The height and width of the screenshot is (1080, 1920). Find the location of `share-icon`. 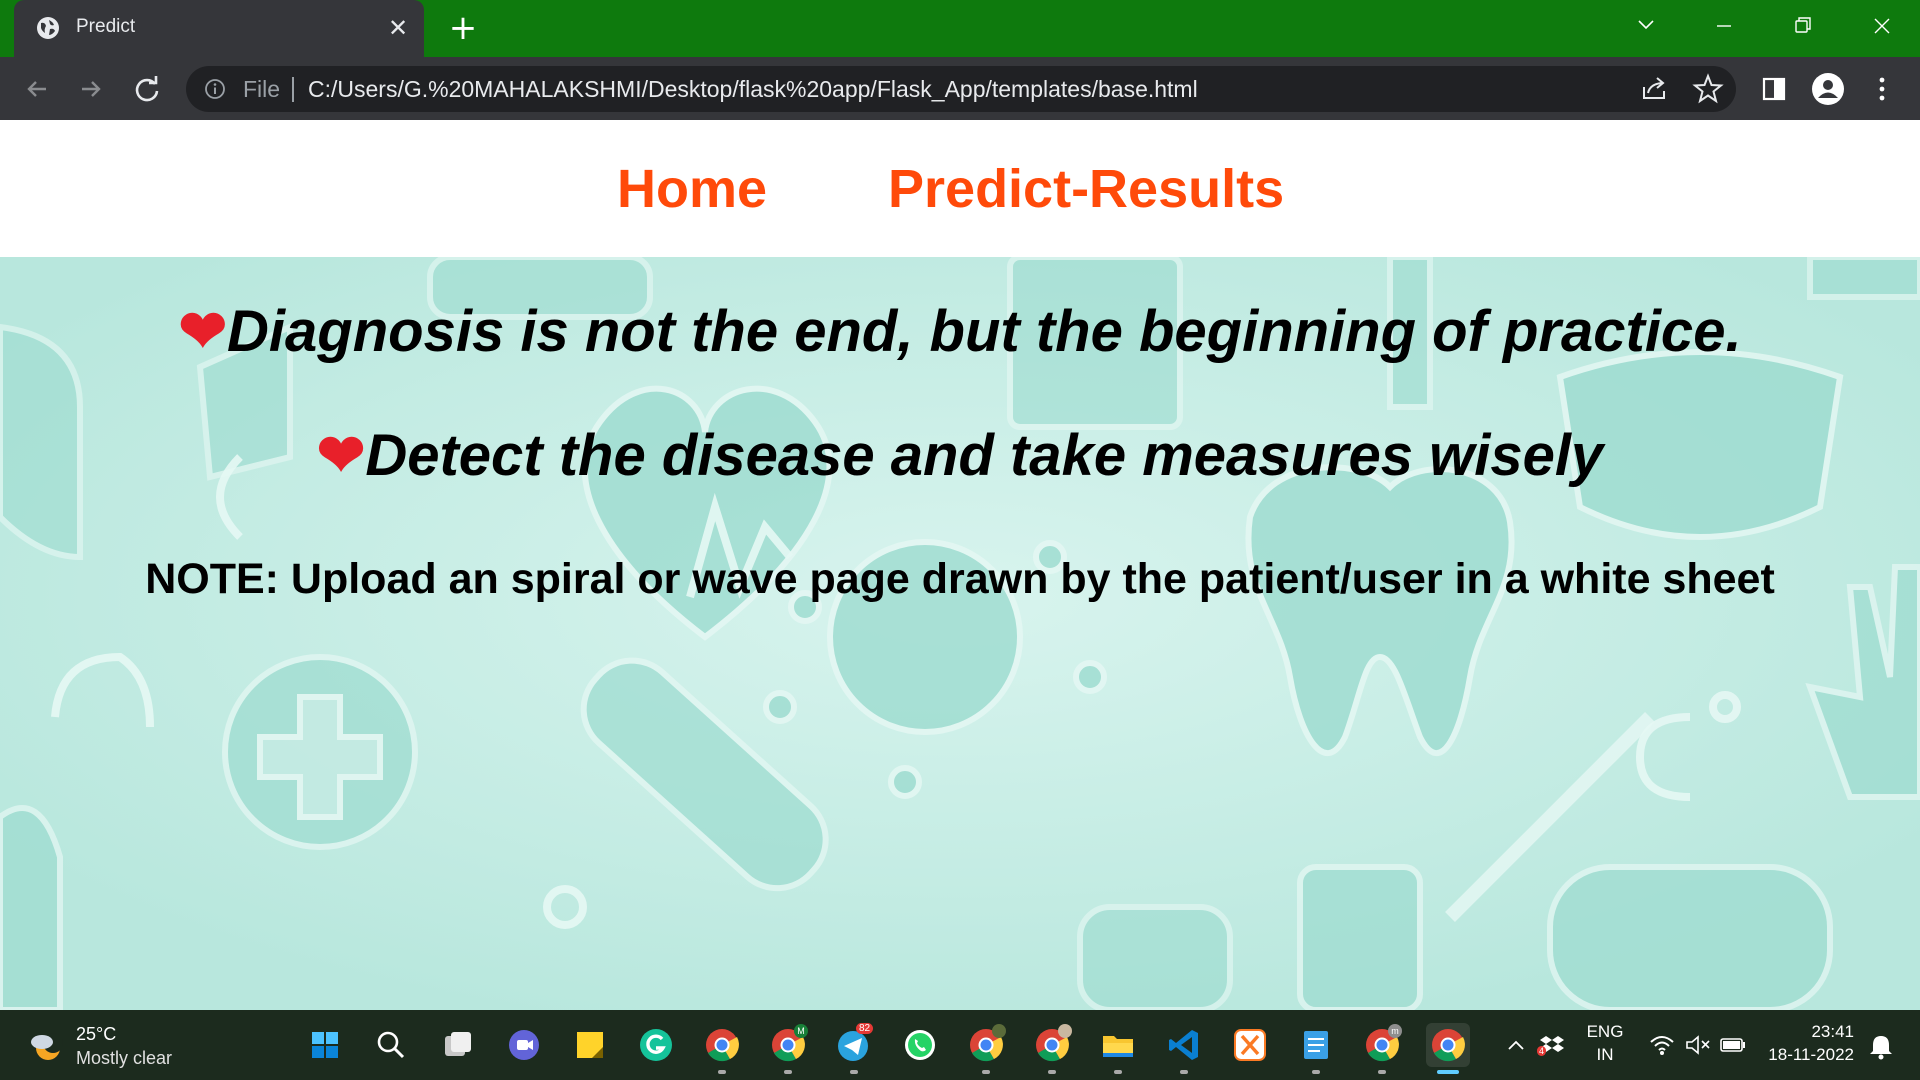

share-icon is located at coordinates (1654, 89).